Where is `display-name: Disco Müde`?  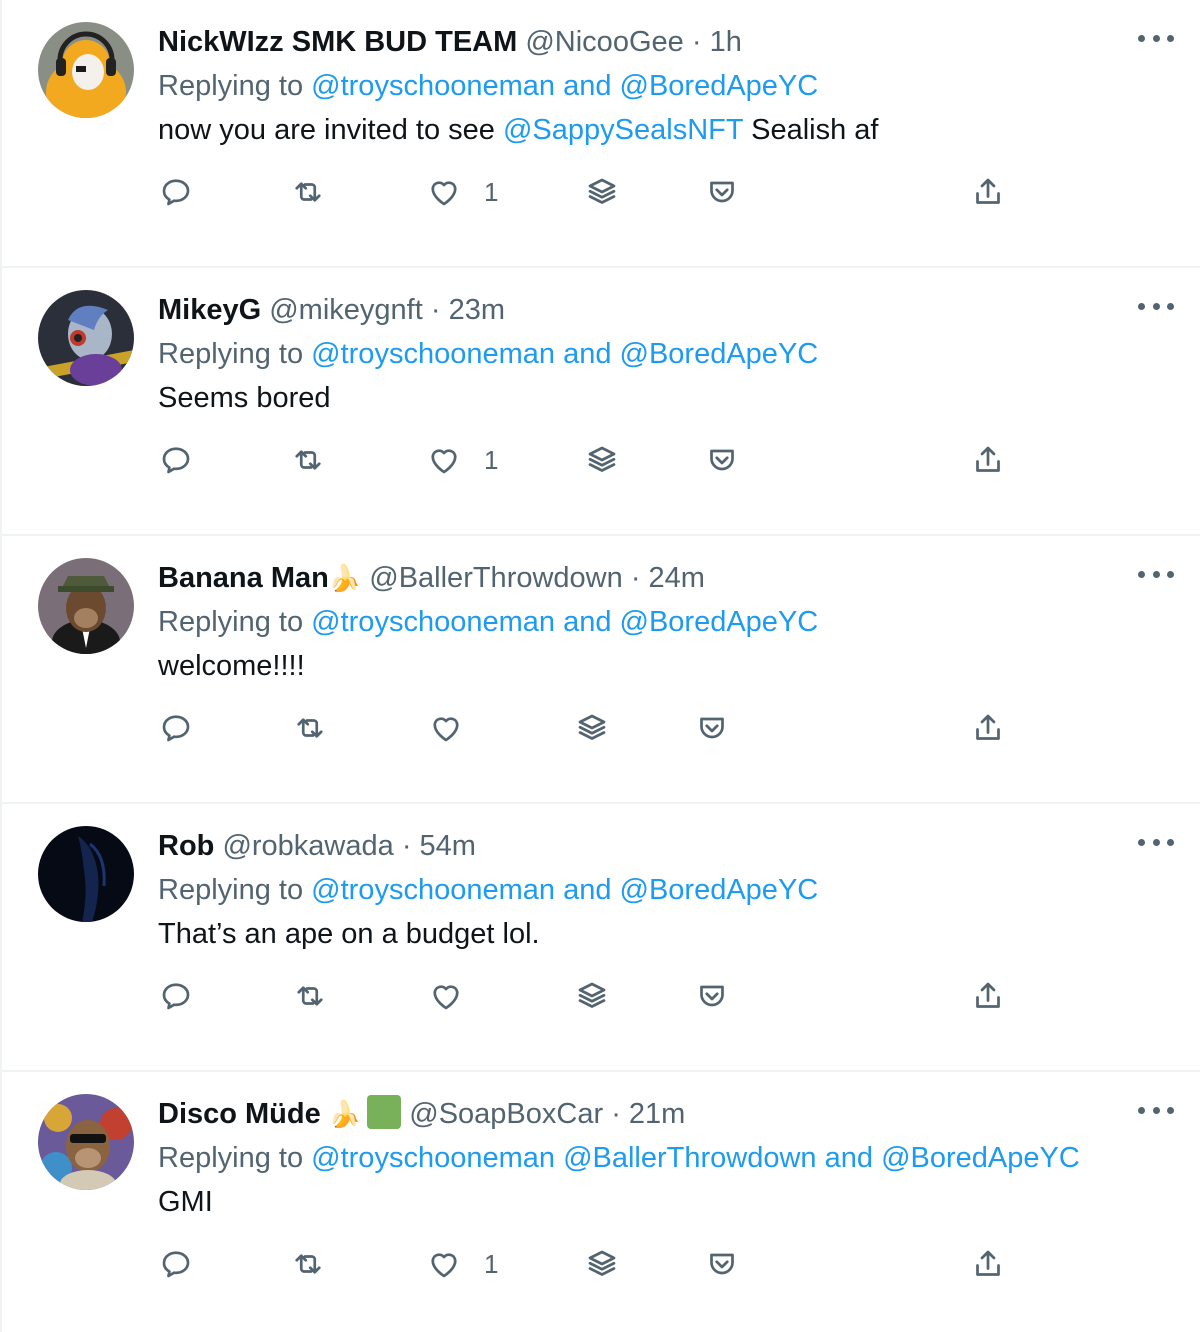
display-name: Disco Müde is located at coordinates (239, 1114).